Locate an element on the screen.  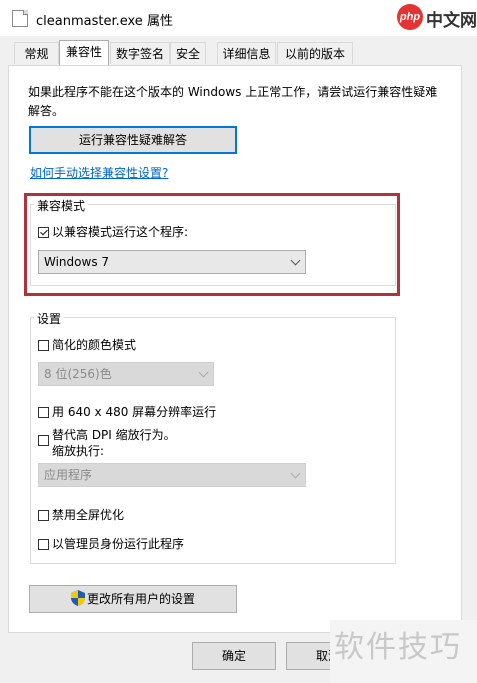
dpi-scaling-dropdown: 应用程序 is located at coordinates (172, 475).